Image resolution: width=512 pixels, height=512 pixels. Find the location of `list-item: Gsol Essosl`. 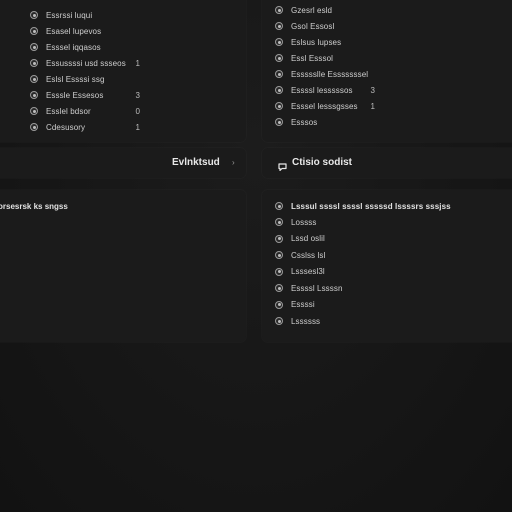

list-item: Gsol Essosl is located at coordinates (325, 26).